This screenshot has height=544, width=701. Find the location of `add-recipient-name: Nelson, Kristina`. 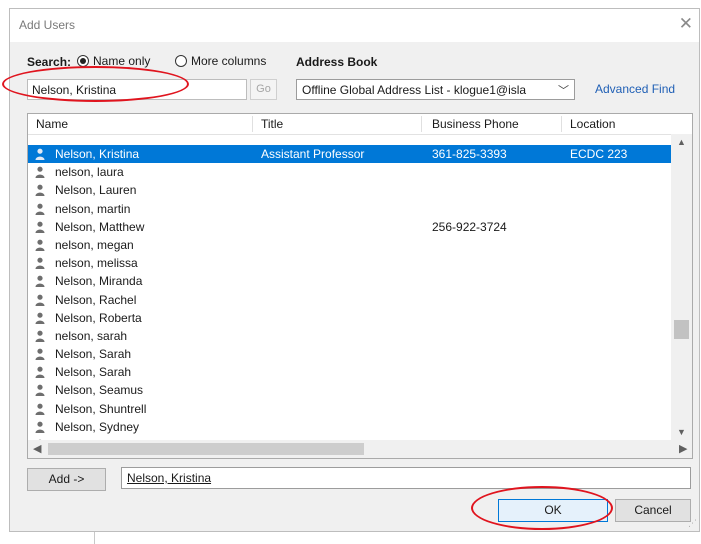

add-recipient-name: Nelson, Kristina is located at coordinates (169, 478).